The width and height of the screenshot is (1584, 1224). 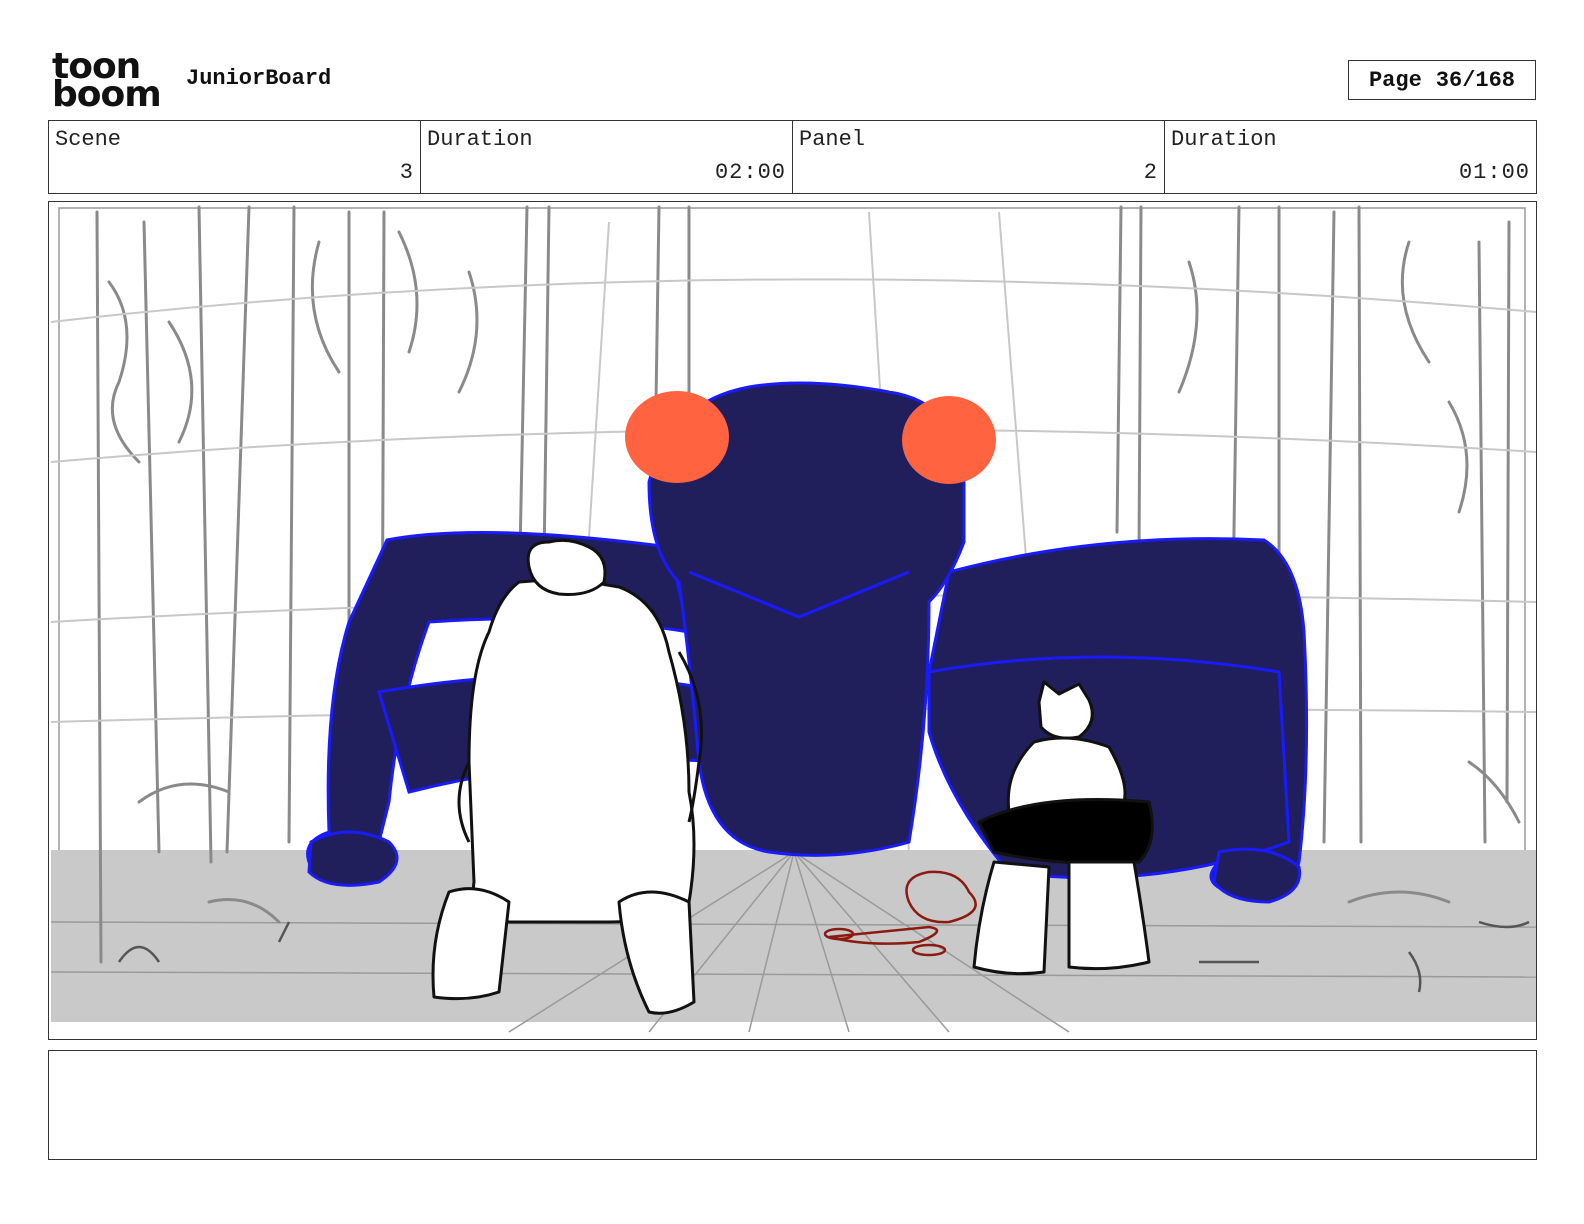 What do you see at coordinates (677, 437) in the screenshot?
I see `creature-left-eye` at bounding box center [677, 437].